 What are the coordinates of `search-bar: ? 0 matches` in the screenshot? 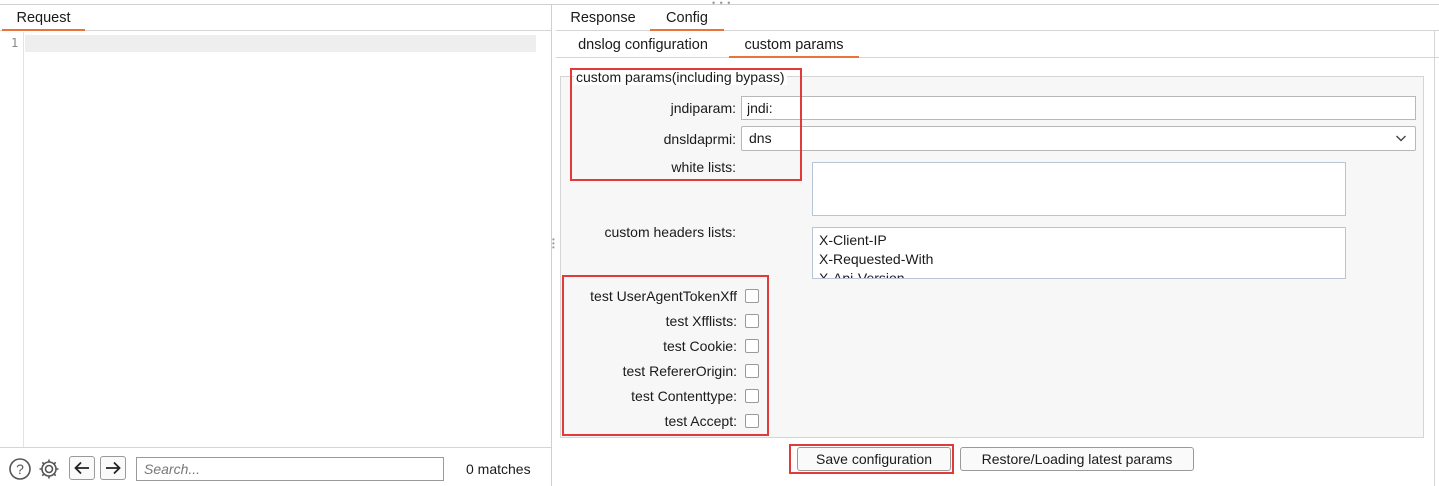 It's located at (275, 466).